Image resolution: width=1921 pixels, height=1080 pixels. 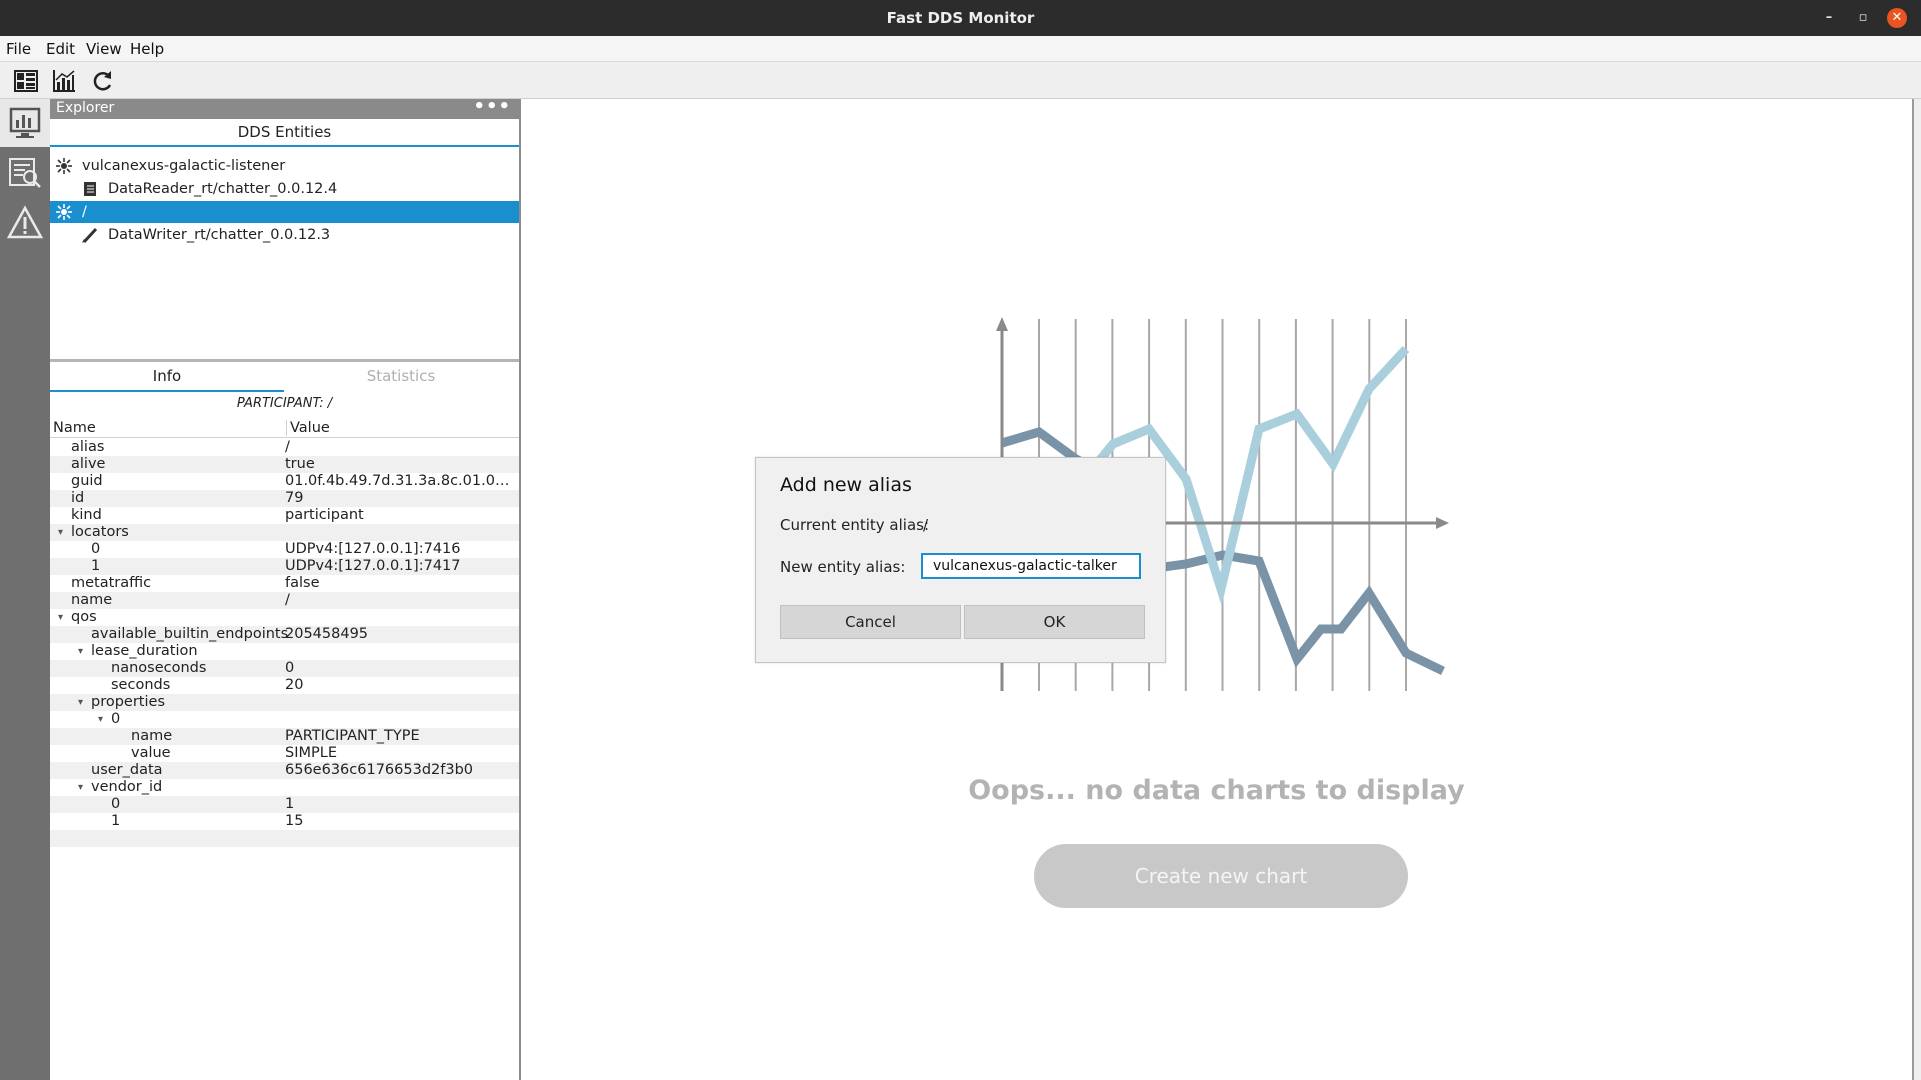 I want to click on empty-charts-message: Oops... no data charts to display, so click(x=1216, y=790).